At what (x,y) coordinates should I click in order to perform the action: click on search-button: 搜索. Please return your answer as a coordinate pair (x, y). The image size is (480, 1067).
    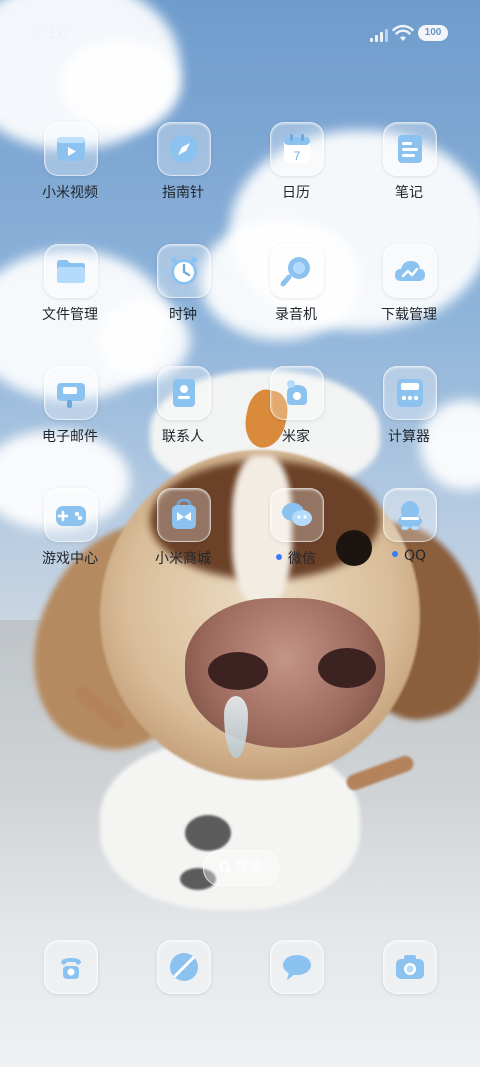
    Looking at the image, I should click on (241, 868).